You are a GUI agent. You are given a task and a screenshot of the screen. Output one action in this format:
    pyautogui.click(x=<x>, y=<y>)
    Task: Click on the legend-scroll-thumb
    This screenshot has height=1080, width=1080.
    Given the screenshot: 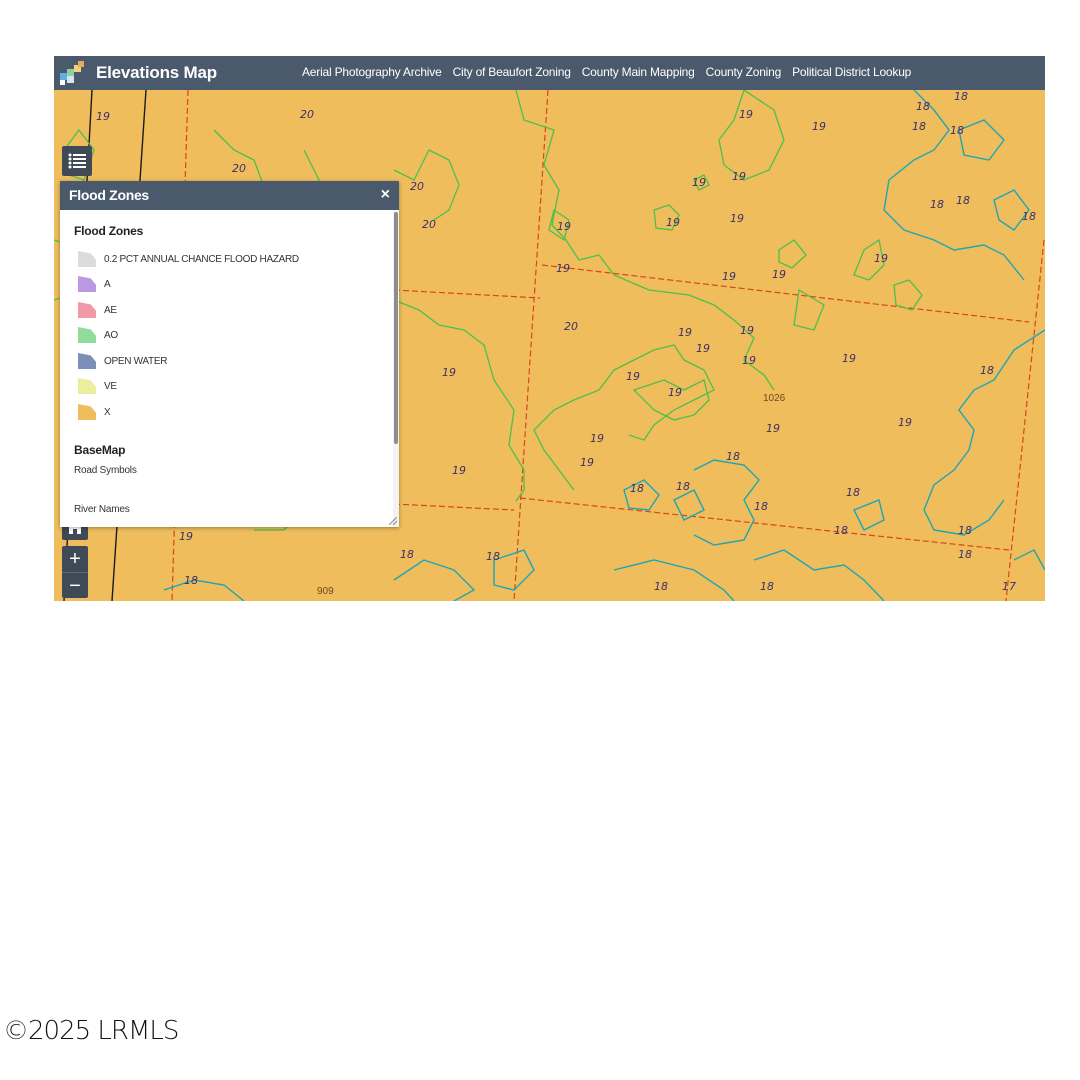 What is the action you would take?
    pyautogui.click(x=396, y=328)
    